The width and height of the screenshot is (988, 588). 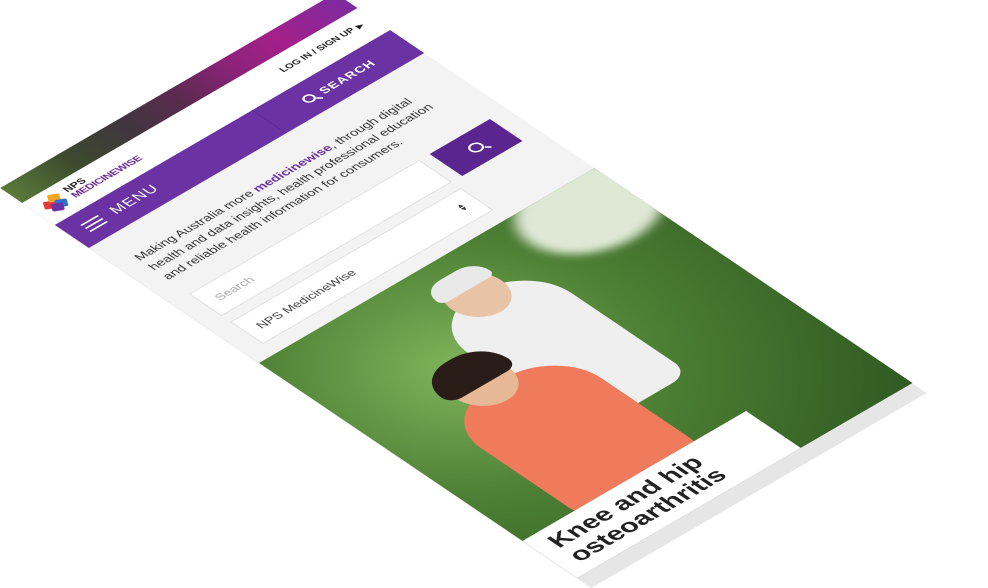 What do you see at coordinates (462, 207) in the screenshot?
I see `up-down-arrows-icon: ▲ ▼` at bounding box center [462, 207].